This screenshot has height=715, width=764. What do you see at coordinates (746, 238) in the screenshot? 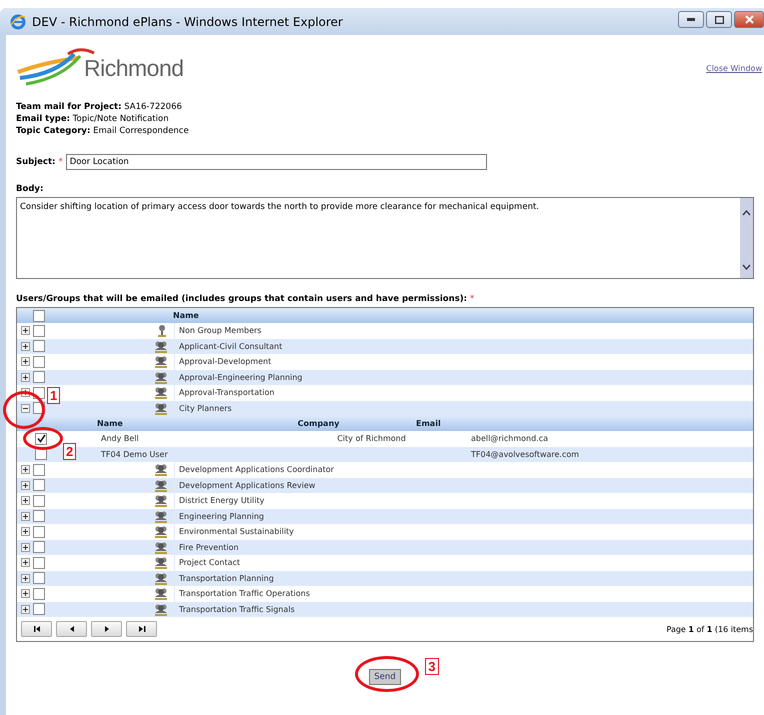
I see `scrollbar` at bounding box center [746, 238].